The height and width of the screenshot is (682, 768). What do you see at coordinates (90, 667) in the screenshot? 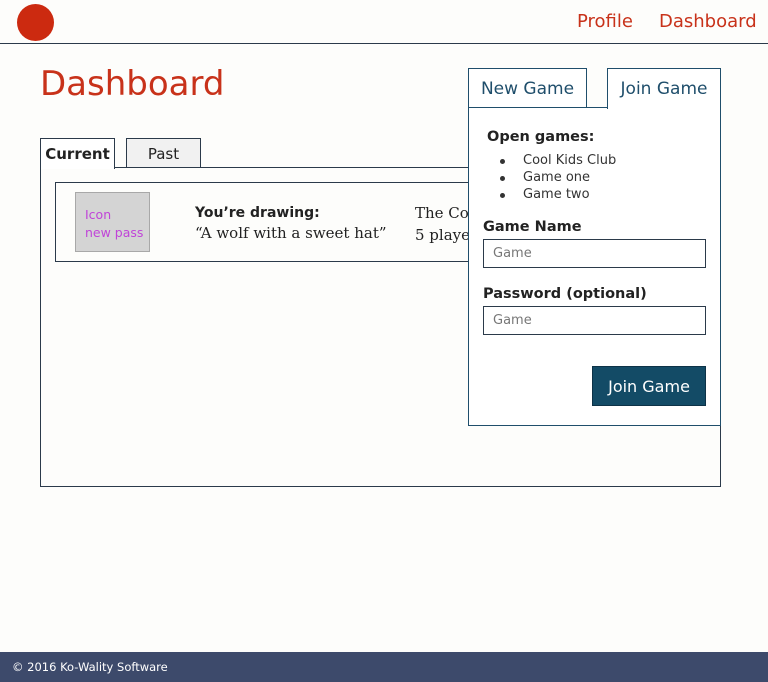
I see `footer-copyright: © 2016 Ko-Wality Software` at bounding box center [90, 667].